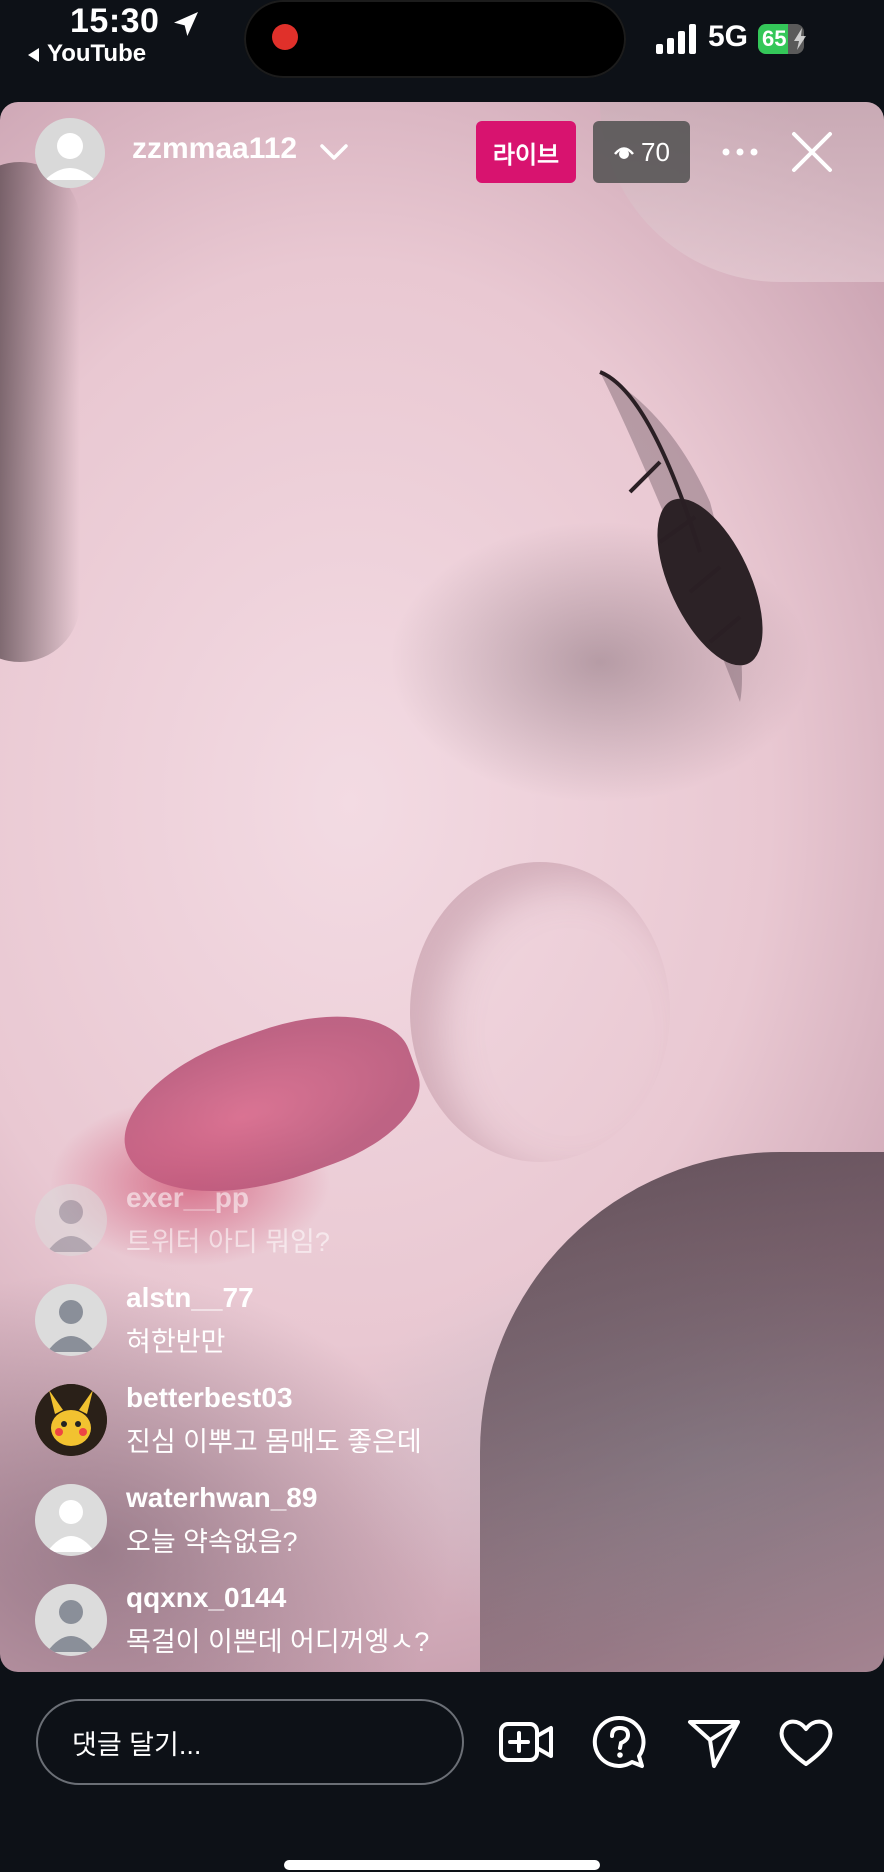  Describe the element at coordinates (214, 149) in the screenshot. I see `host-username: zzmmaa112` at that location.